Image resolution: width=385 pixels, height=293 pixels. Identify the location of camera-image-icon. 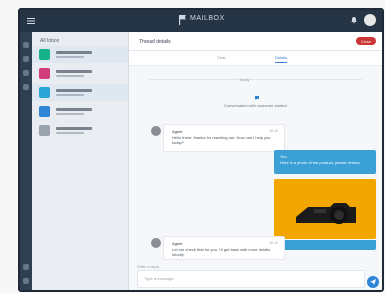
(325, 209).